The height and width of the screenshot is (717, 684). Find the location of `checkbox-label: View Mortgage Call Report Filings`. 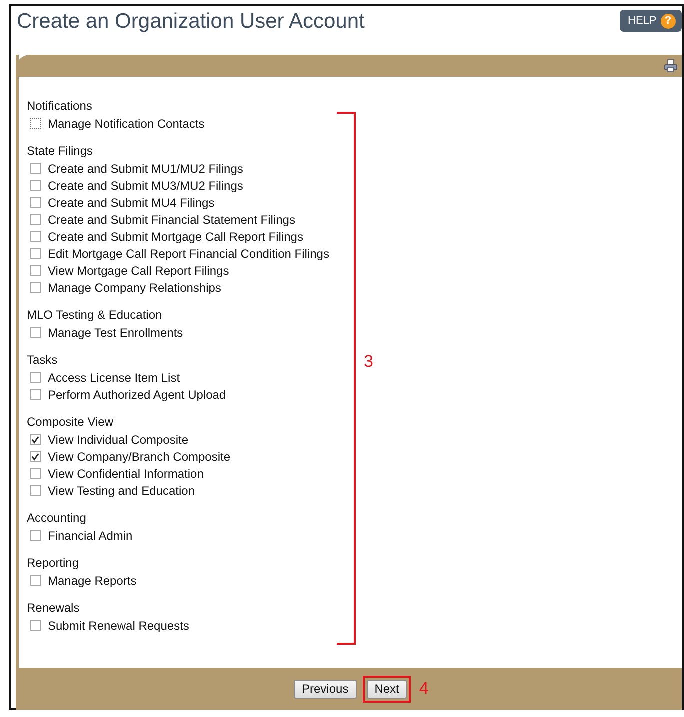

checkbox-label: View Mortgage Call Report Filings is located at coordinates (139, 271).